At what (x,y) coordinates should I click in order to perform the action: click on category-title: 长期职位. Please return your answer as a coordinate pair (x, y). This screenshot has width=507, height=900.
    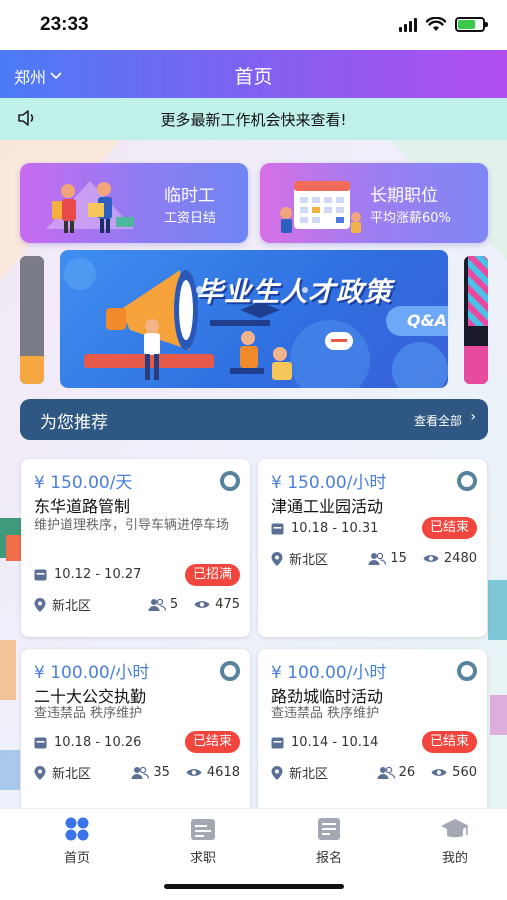
    Looking at the image, I should click on (404, 196).